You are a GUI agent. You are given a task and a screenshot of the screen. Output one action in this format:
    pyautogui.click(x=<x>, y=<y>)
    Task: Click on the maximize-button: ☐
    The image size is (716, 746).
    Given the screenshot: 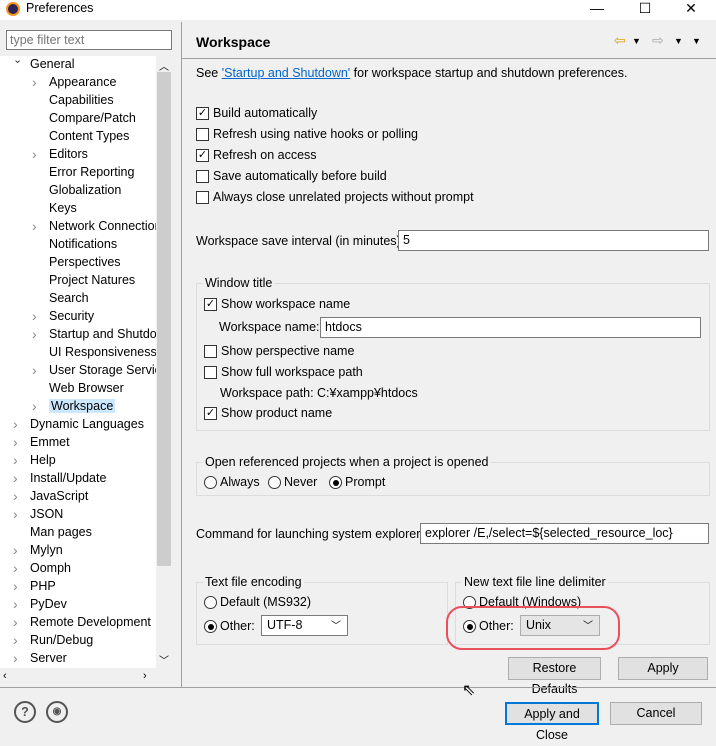 What is the action you would take?
    pyautogui.click(x=645, y=9)
    